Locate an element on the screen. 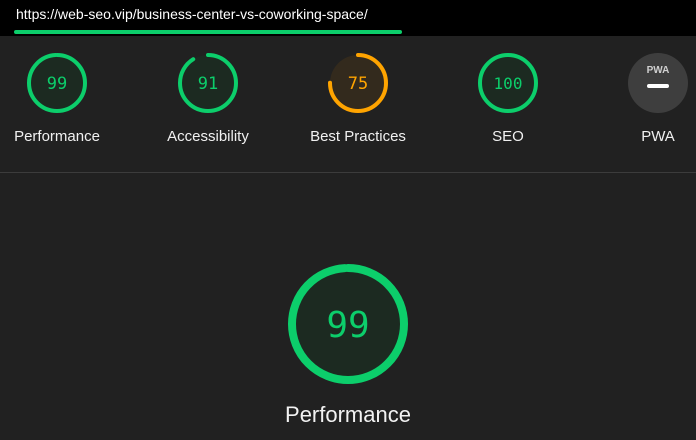  gauge-score: 100 is located at coordinates (508, 83).